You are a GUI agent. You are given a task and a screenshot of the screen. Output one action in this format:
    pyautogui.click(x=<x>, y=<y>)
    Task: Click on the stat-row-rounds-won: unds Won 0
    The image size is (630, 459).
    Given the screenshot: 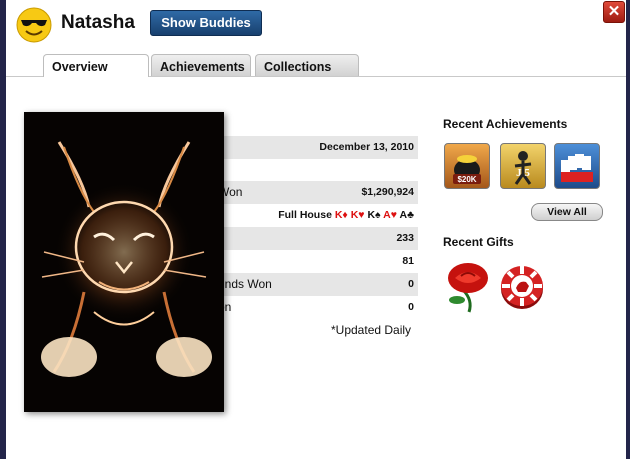 What is the action you would take?
    pyautogui.click(x=317, y=284)
    